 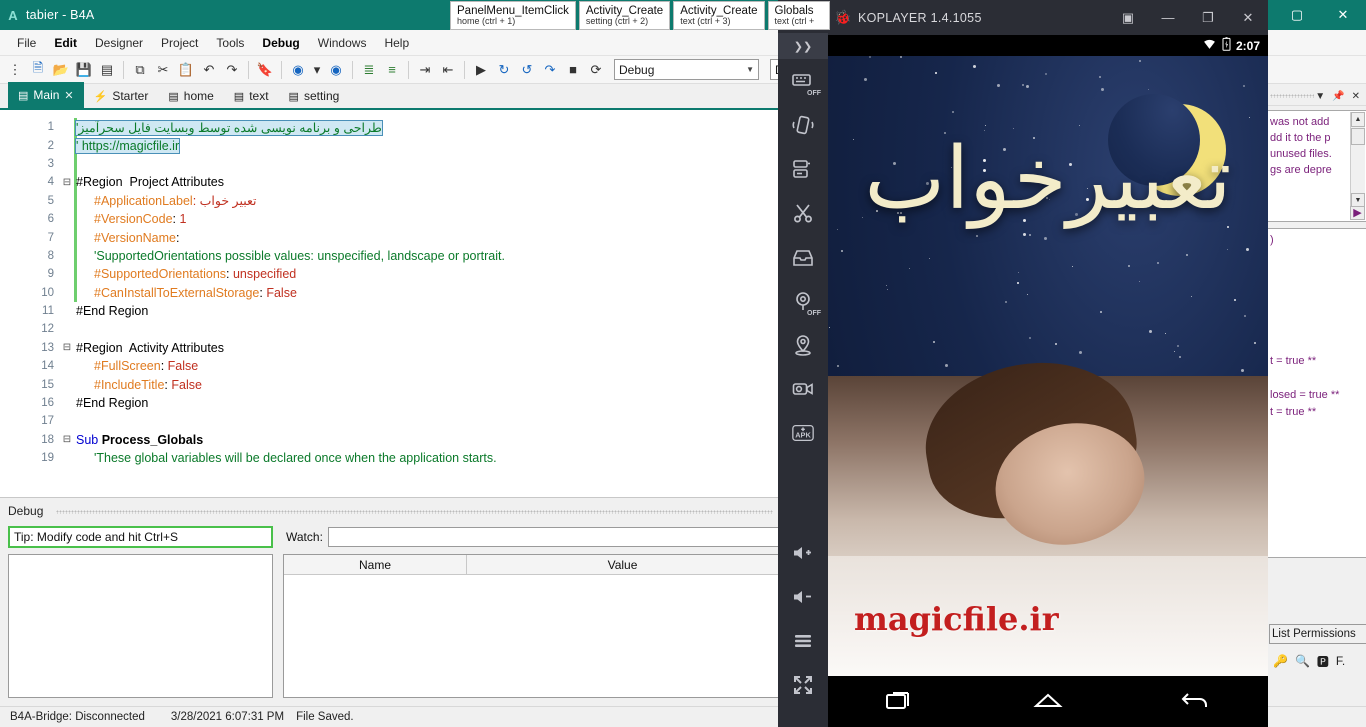 I want to click on menu-tools: Tools, so click(x=230, y=43).